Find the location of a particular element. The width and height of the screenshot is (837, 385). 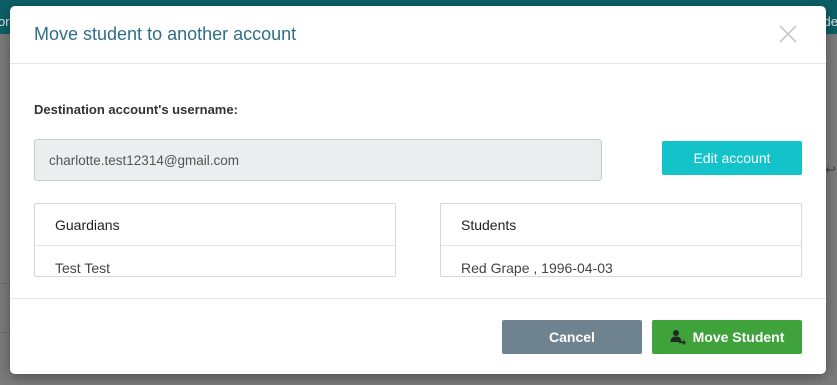

username-field-label: Destination account's username: is located at coordinates (136, 109).